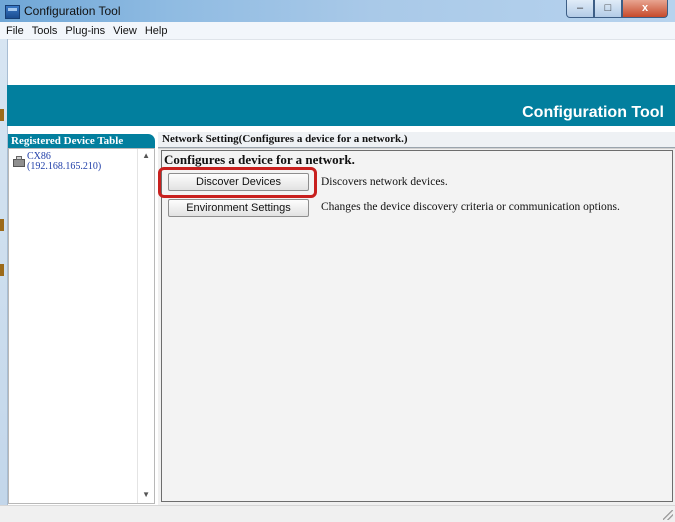 The width and height of the screenshot is (675, 522). What do you see at coordinates (580, 9) in the screenshot?
I see `minimize-button: –` at bounding box center [580, 9].